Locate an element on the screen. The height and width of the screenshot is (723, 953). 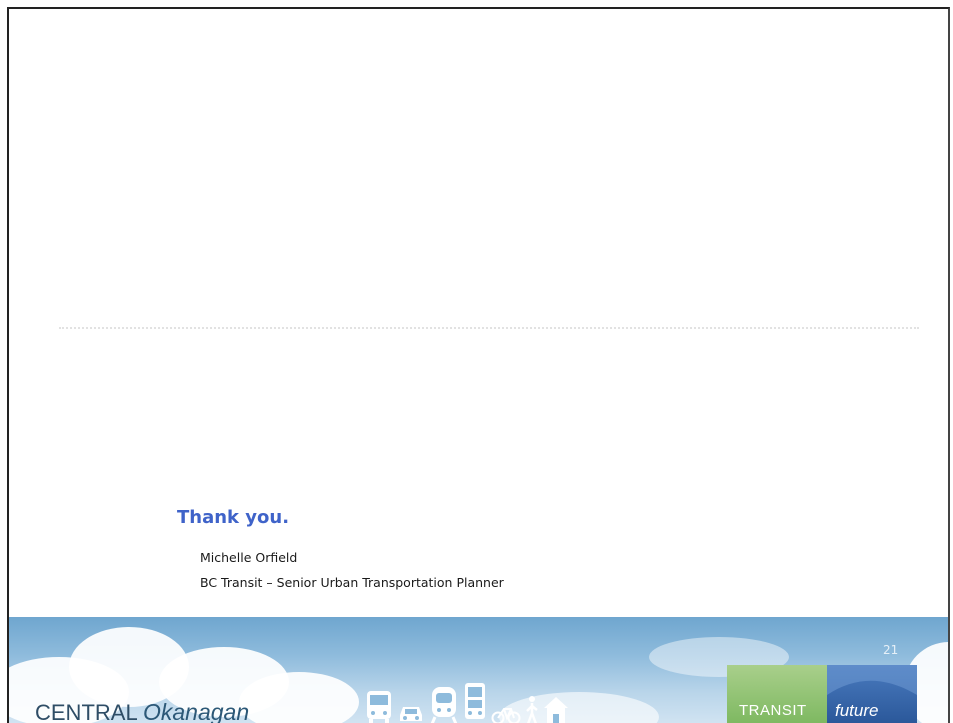
house-icon is located at coordinates (556, 709).